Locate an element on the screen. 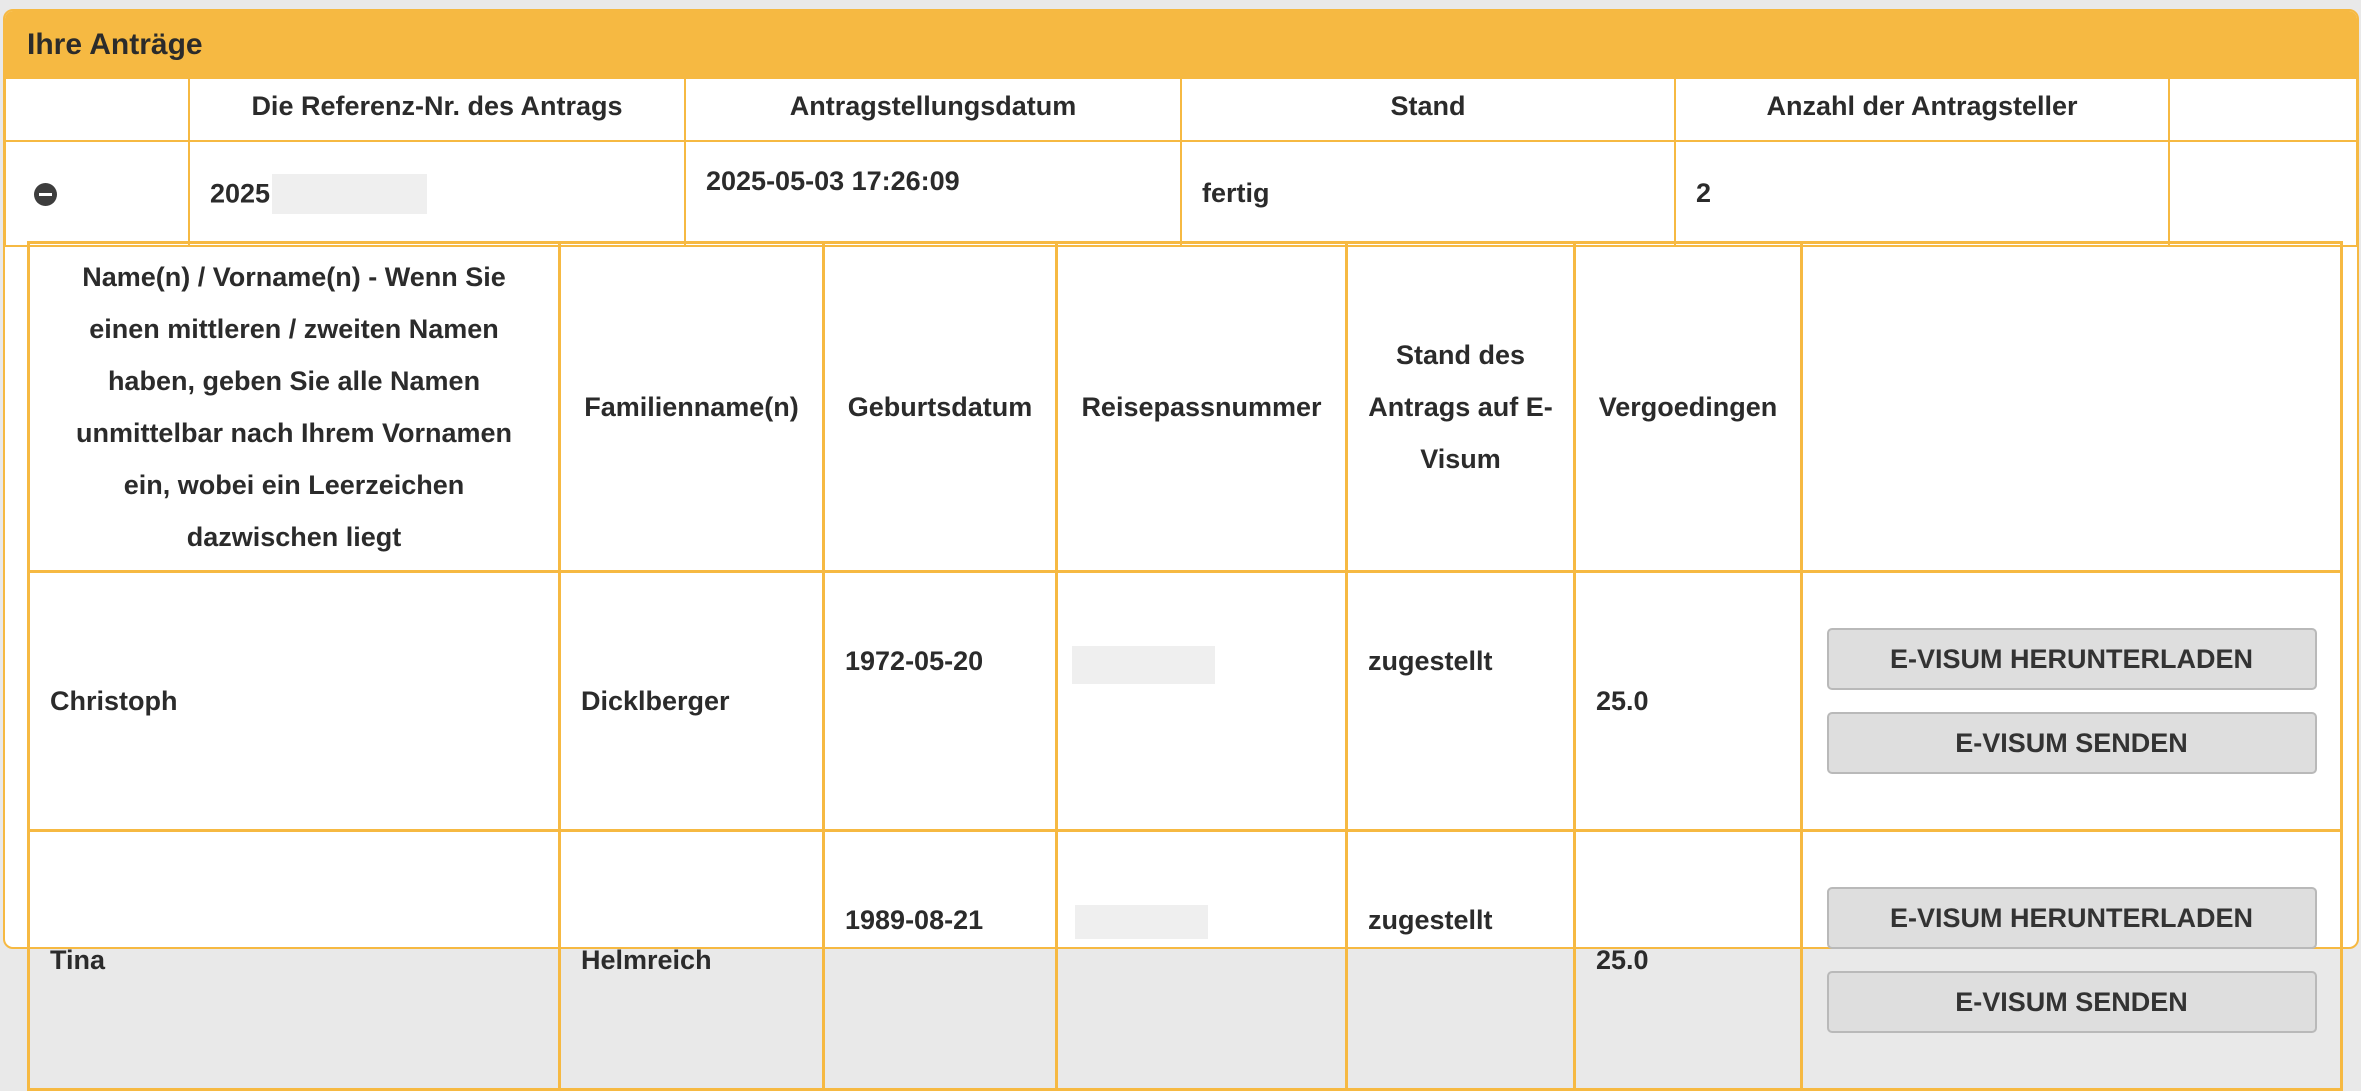 This screenshot has height=1091, width=2361. panel-title: Ihre Anträge is located at coordinates (115, 44).